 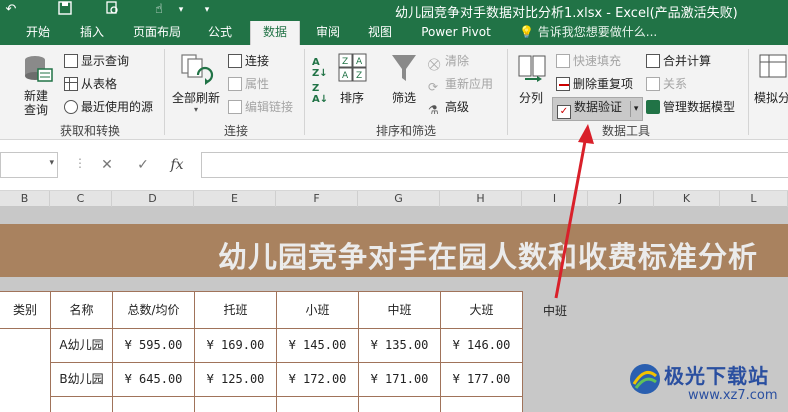 I want to click on column-header: B, so click(x=25, y=199).